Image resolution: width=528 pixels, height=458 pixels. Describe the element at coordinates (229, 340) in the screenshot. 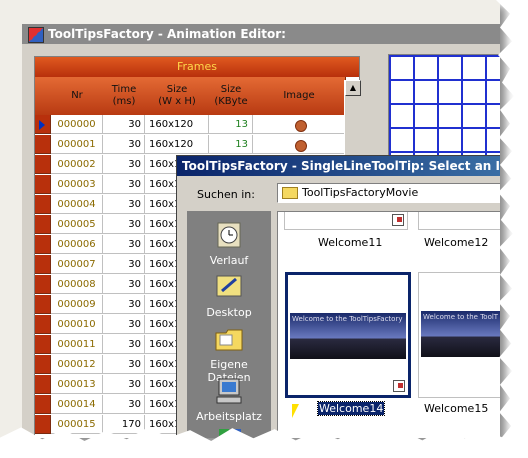

I see `my-documents-icon` at that location.